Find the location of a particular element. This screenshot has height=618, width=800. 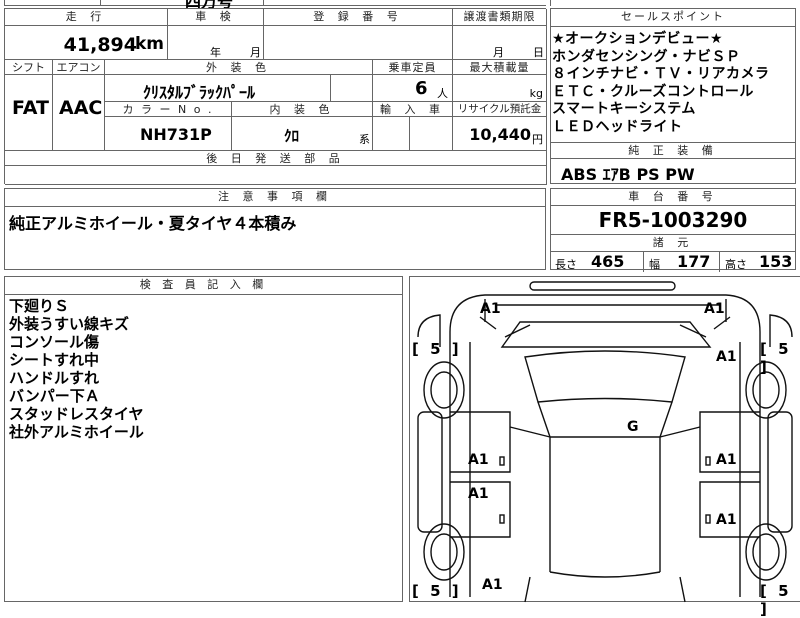

inspector-note-item: バンパー下Ａ is located at coordinates (54, 396).